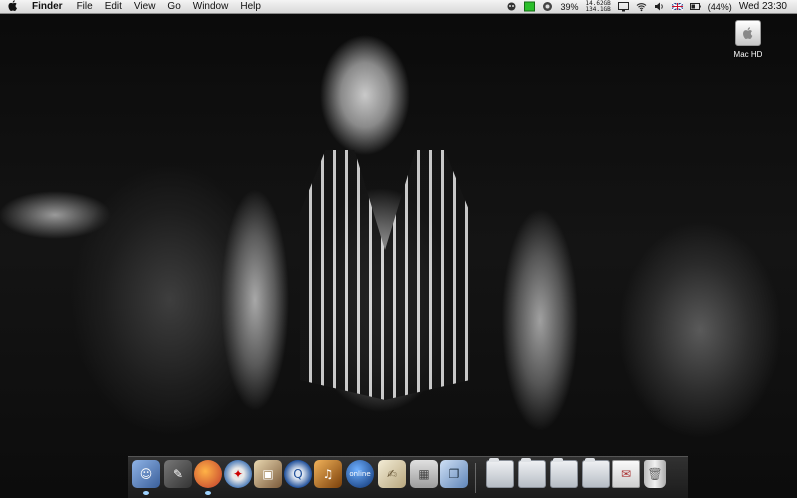 The width and height of the screenshot is (797, 498). What do you see at coordinates (748, 33) in the screenshot?
I see `hard-drive-icon` at bounding box center [748, 33].